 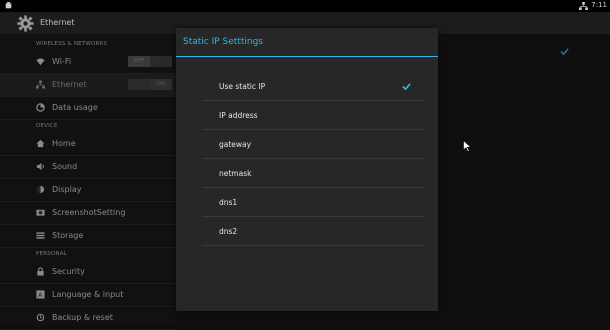 What do you see at coordinates (64, 143) in the screenshot?
I see `sidebar-item-label: Home` at bounding box center [64, 143].